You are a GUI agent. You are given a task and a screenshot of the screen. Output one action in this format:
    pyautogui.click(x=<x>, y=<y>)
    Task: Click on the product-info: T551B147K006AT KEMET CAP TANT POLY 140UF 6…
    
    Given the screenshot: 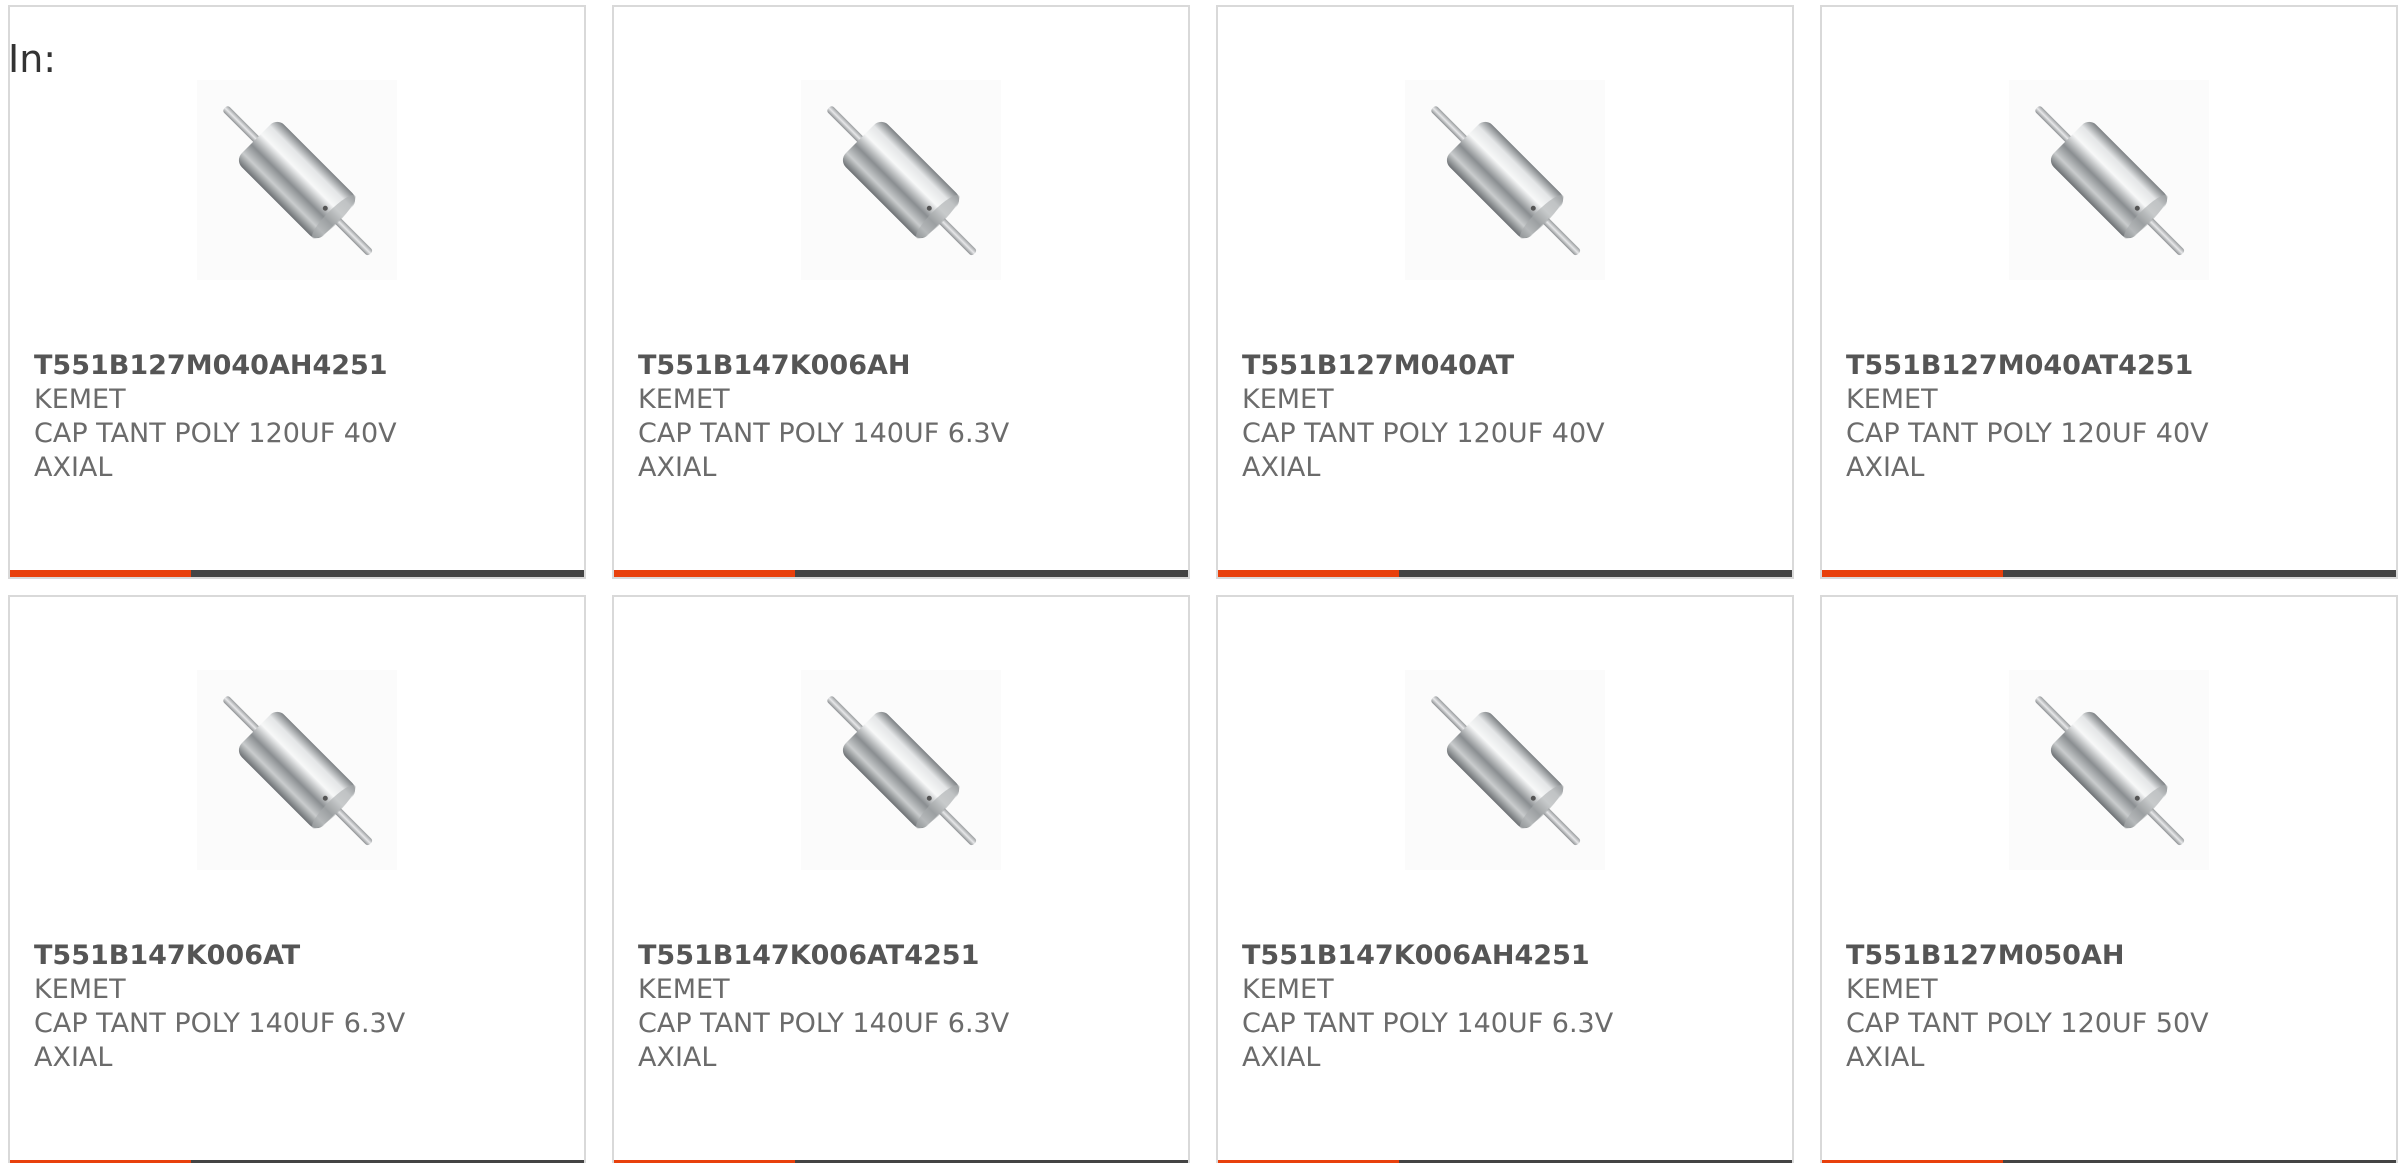 What is the action you would take?
    pyautogui.click(x=294, y=1007)
    